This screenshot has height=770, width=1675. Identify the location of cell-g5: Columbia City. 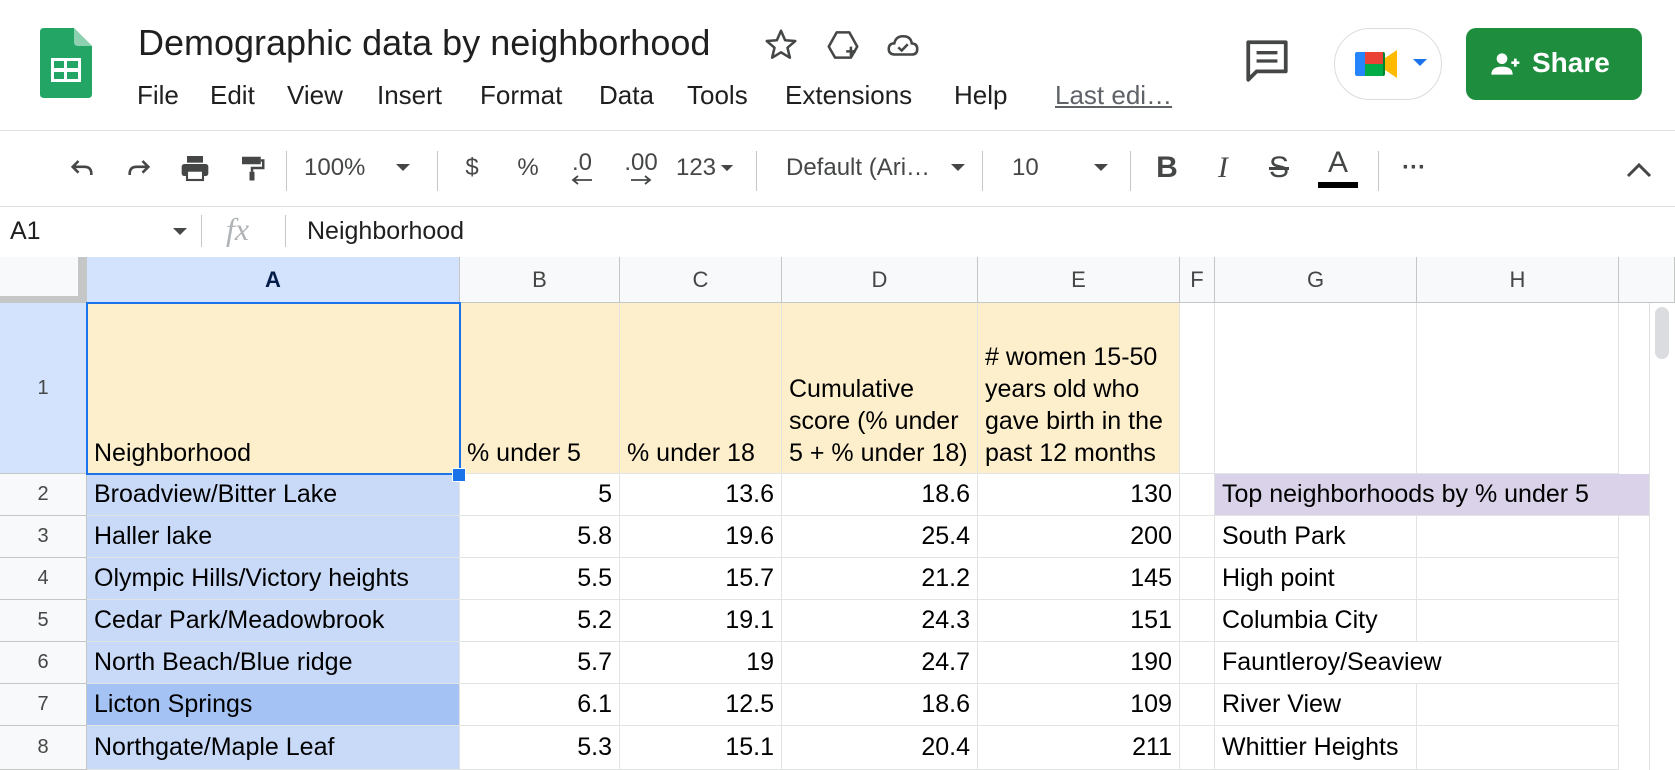
(1316, 621).